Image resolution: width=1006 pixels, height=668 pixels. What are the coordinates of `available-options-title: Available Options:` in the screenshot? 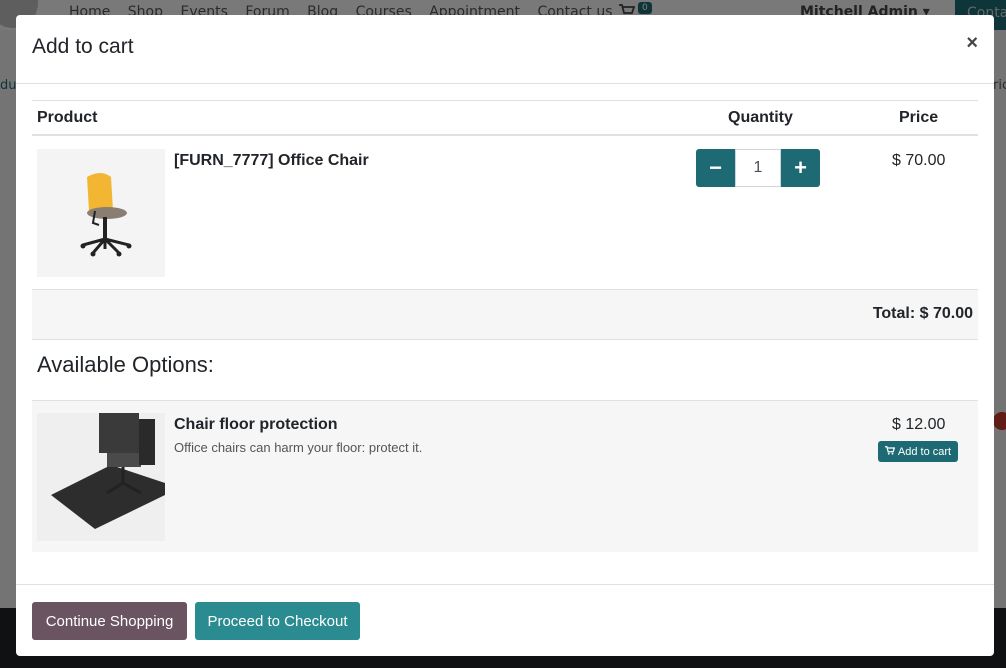 It's located at (125, 364).